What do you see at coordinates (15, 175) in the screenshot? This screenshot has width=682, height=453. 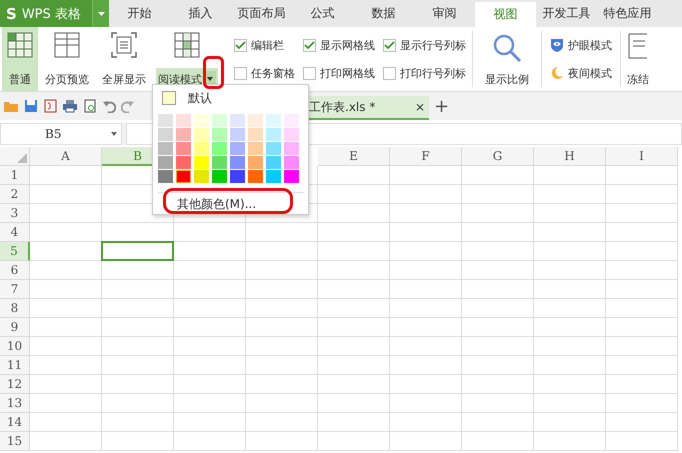 I see `row-header: 1` at bounding box center [15, 175].